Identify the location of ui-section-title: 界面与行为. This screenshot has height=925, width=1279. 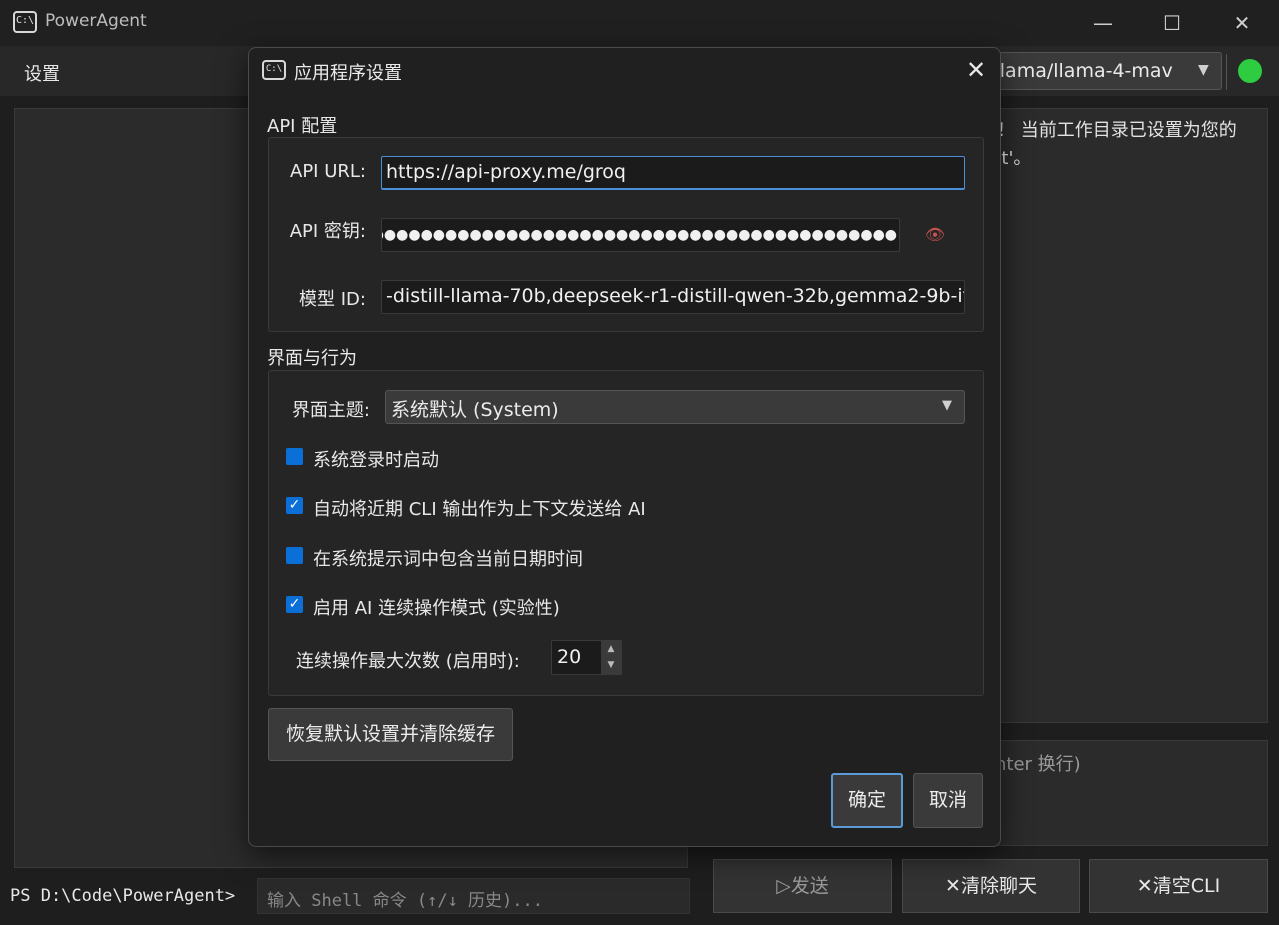
(312, 358).